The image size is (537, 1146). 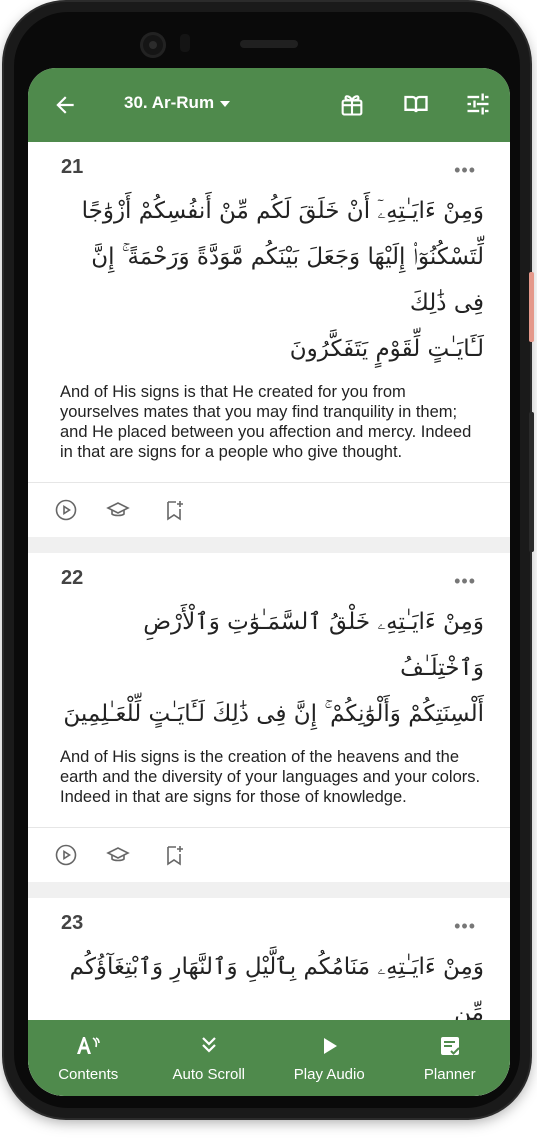 I want to click on verse-number: 21, so click(x=72, y=167).